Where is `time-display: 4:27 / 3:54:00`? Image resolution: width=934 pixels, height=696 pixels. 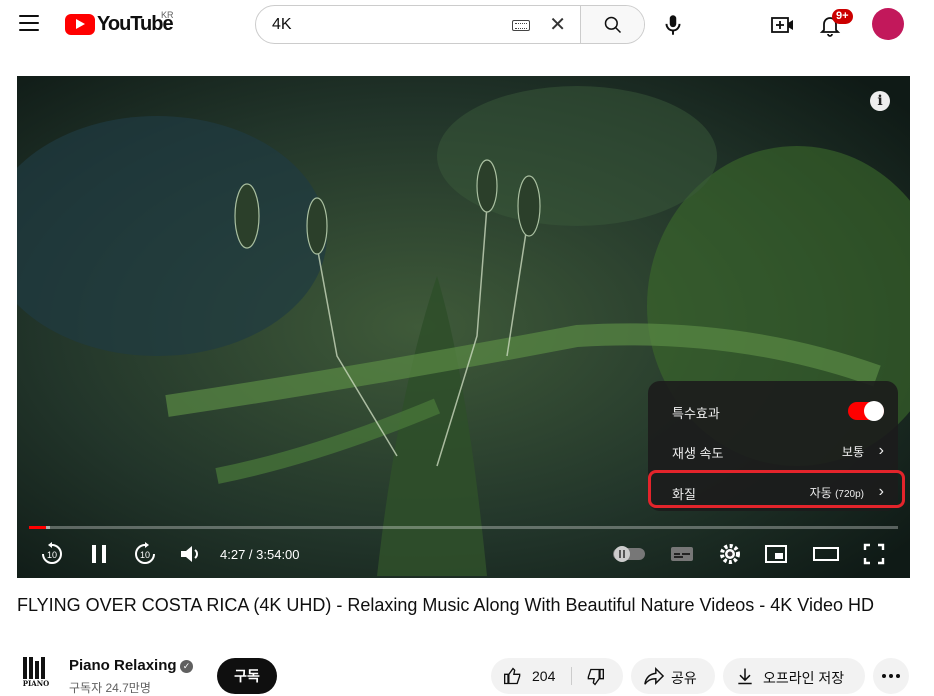 time-display: 4:27 / 3:54:00 is located at coordinates (260, 554).